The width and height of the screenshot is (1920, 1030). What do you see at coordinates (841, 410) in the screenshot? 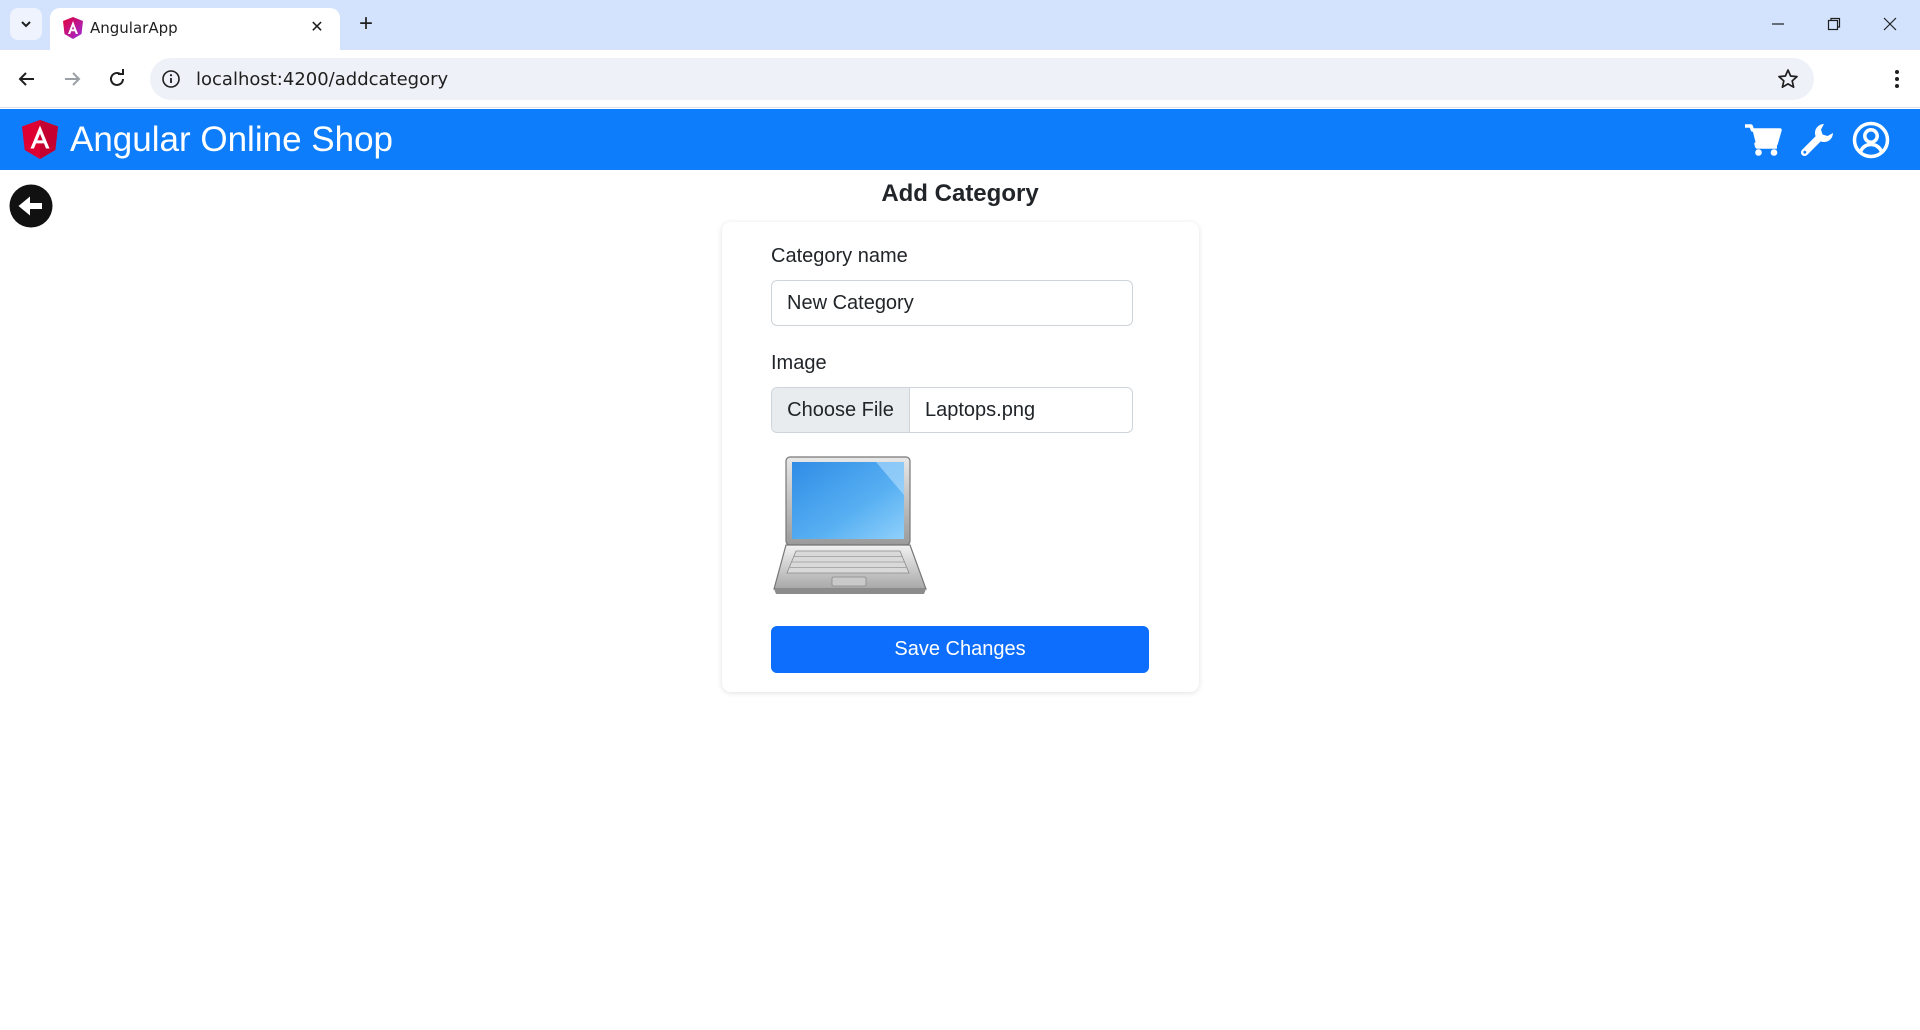
I see `choose-file-button: Choose File` at bounding box center [841, 410].